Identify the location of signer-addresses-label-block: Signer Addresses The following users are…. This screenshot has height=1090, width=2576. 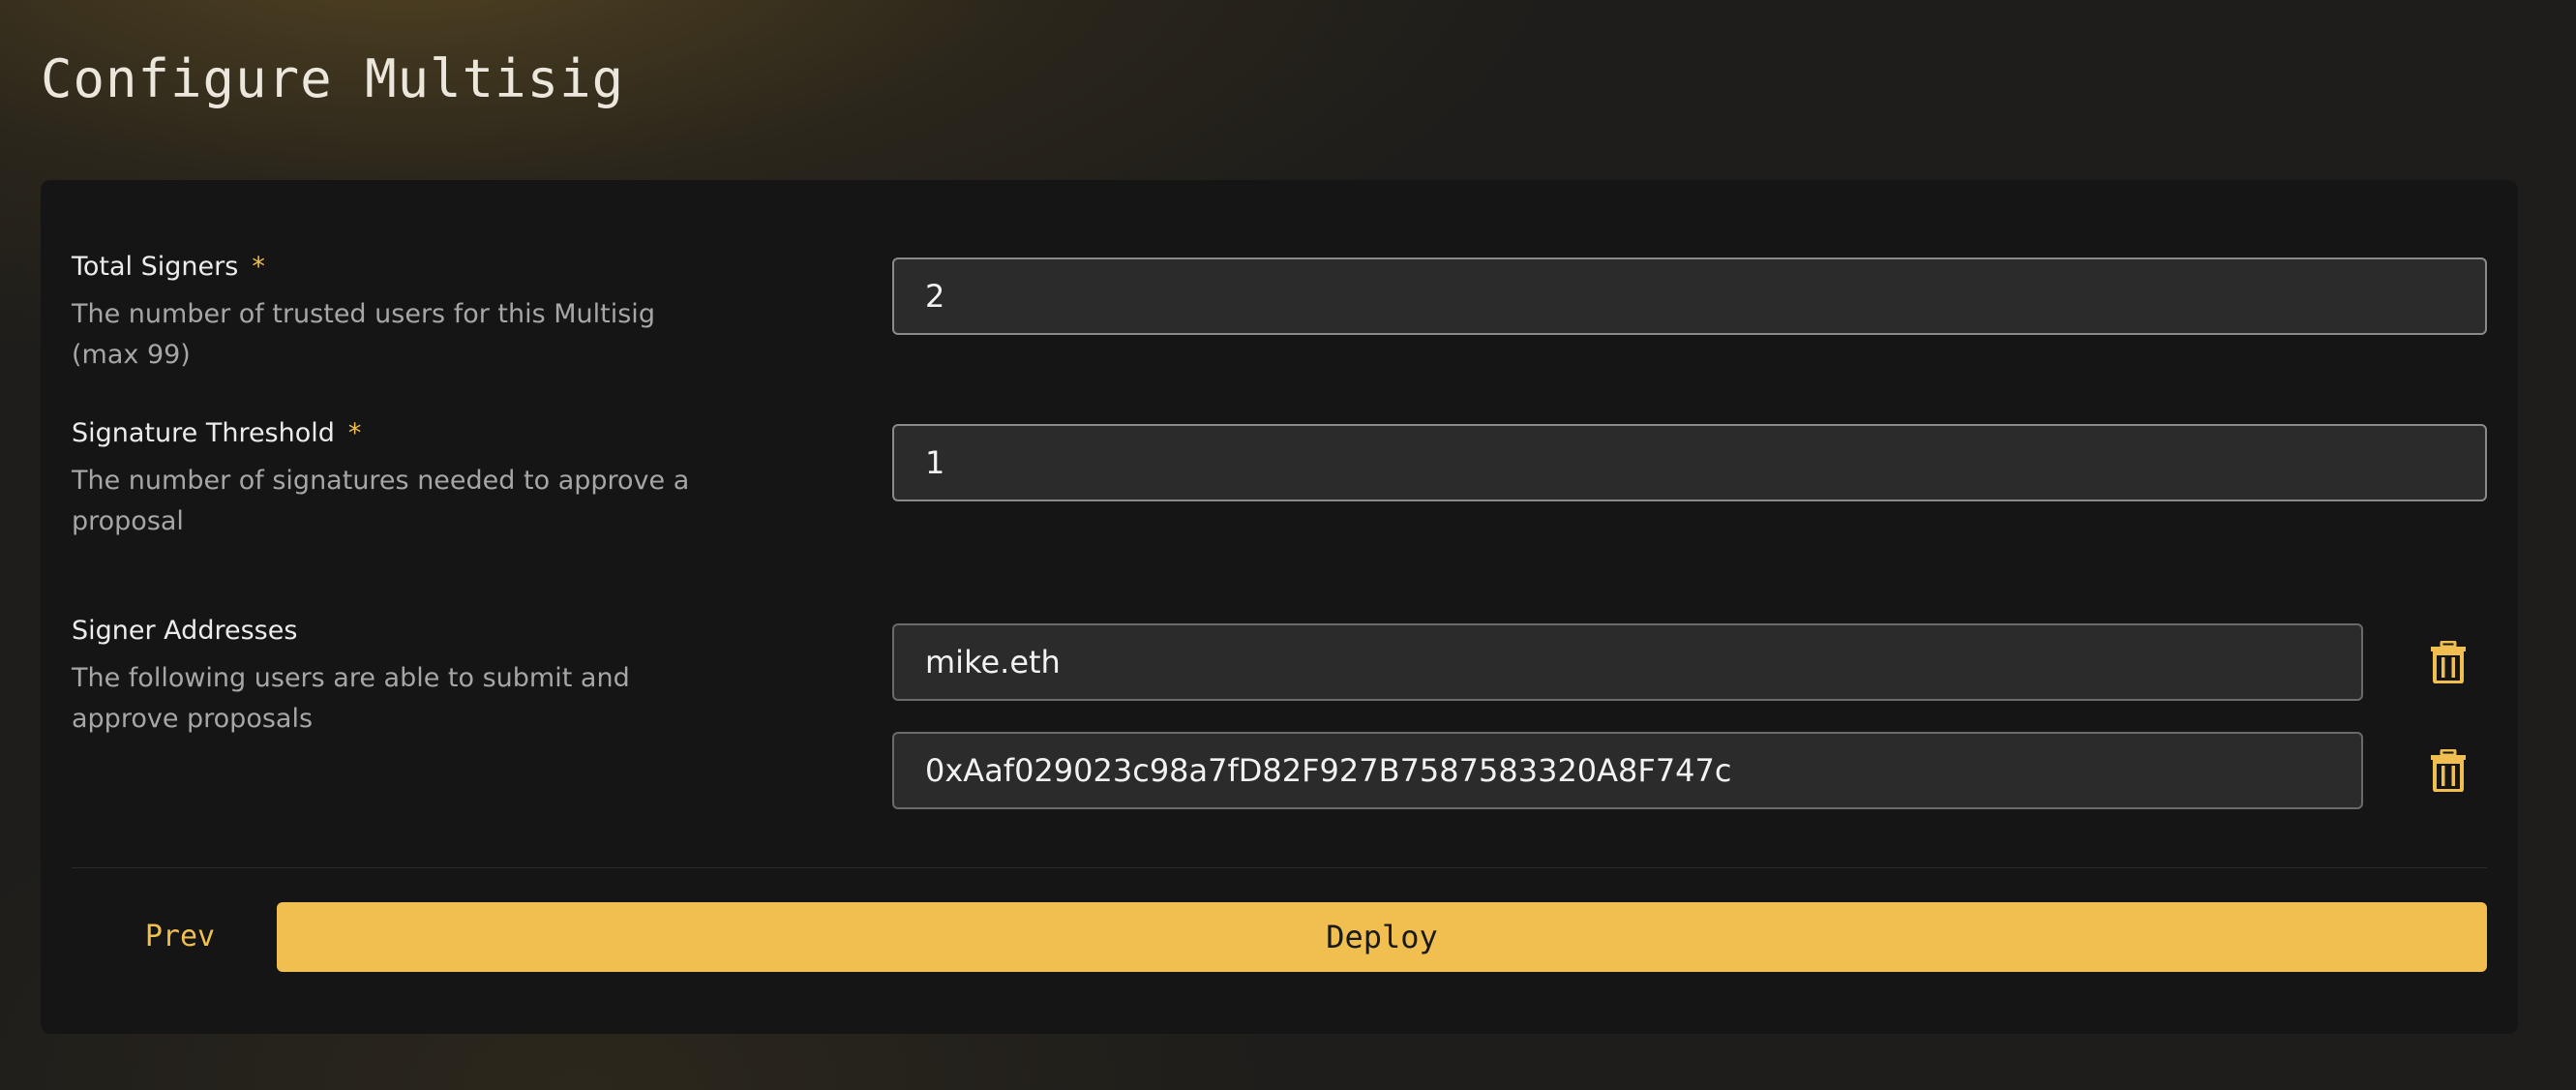
(410, 677).